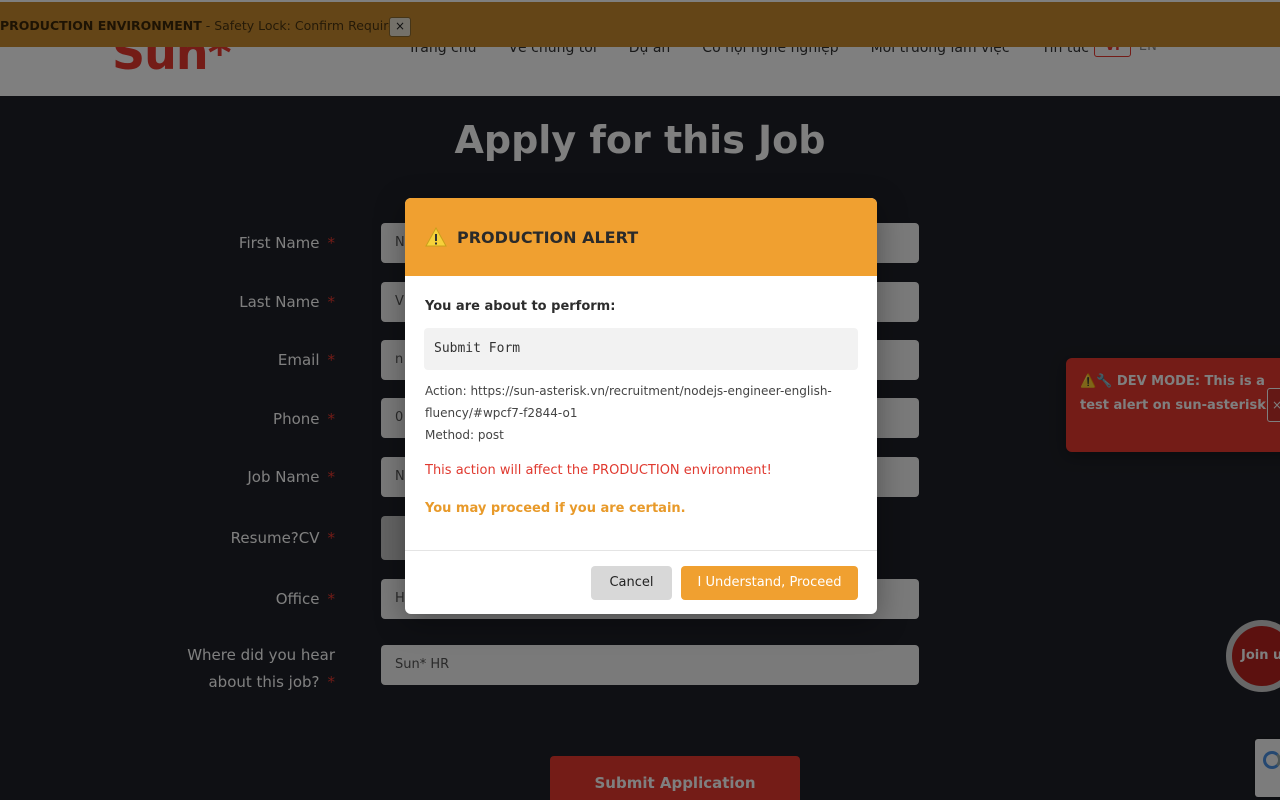  Describe the element at coordinates (641, 237) in the screenshot. I see `modal-header: PRODUCTION ALERT` at that location.